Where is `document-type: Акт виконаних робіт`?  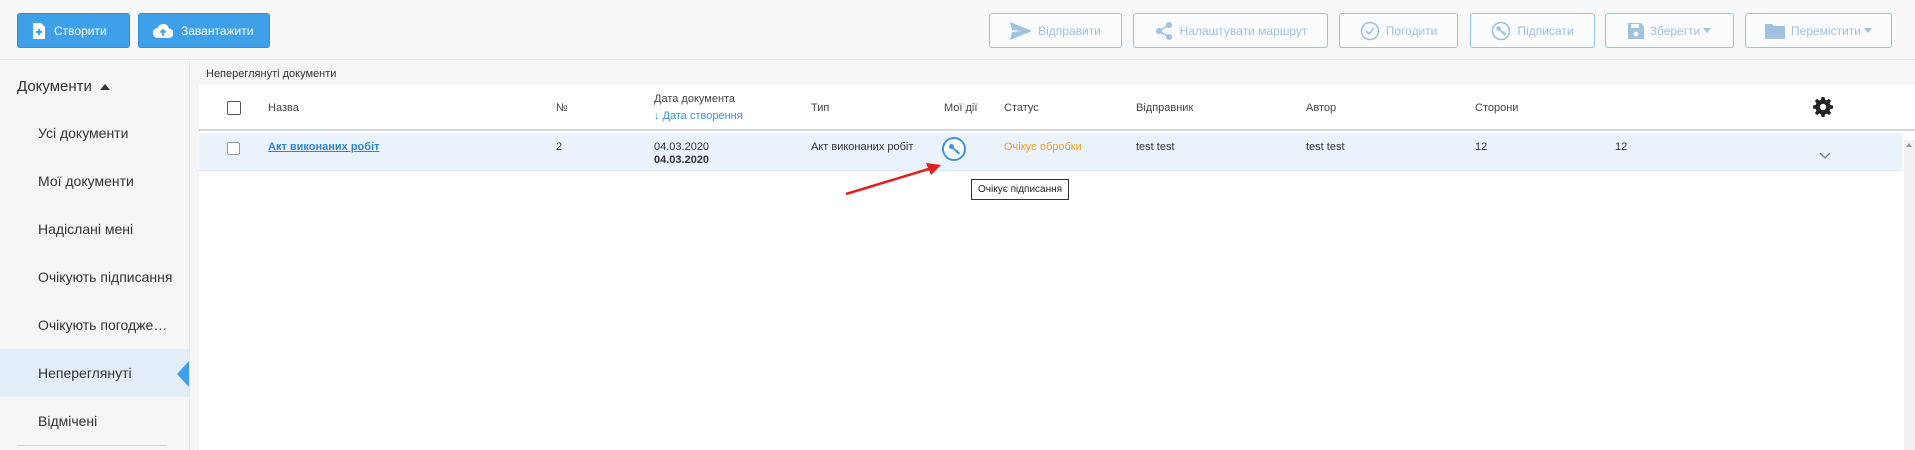 document-type: Акт виконаних робіт is located at coordinates (862, 147).